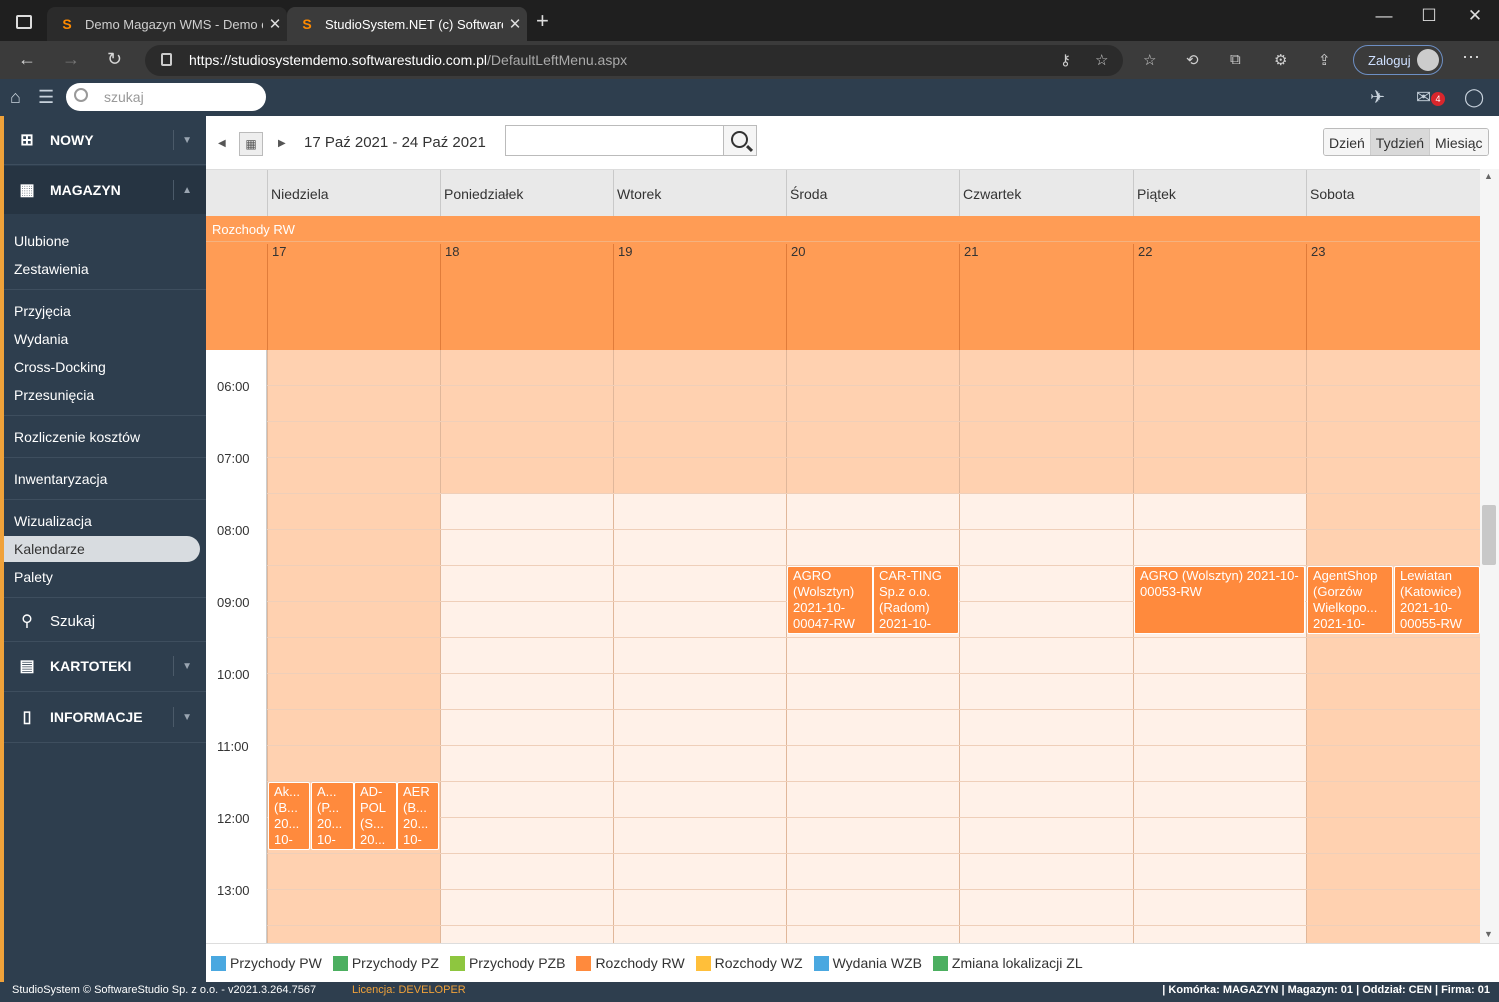 This screenshot has height=1002, width=1499. What do you see at coordinates (1458, 142) in the screenshot?
I see `view-month-button: Miesiąc` at bounding box center [1458, 142].